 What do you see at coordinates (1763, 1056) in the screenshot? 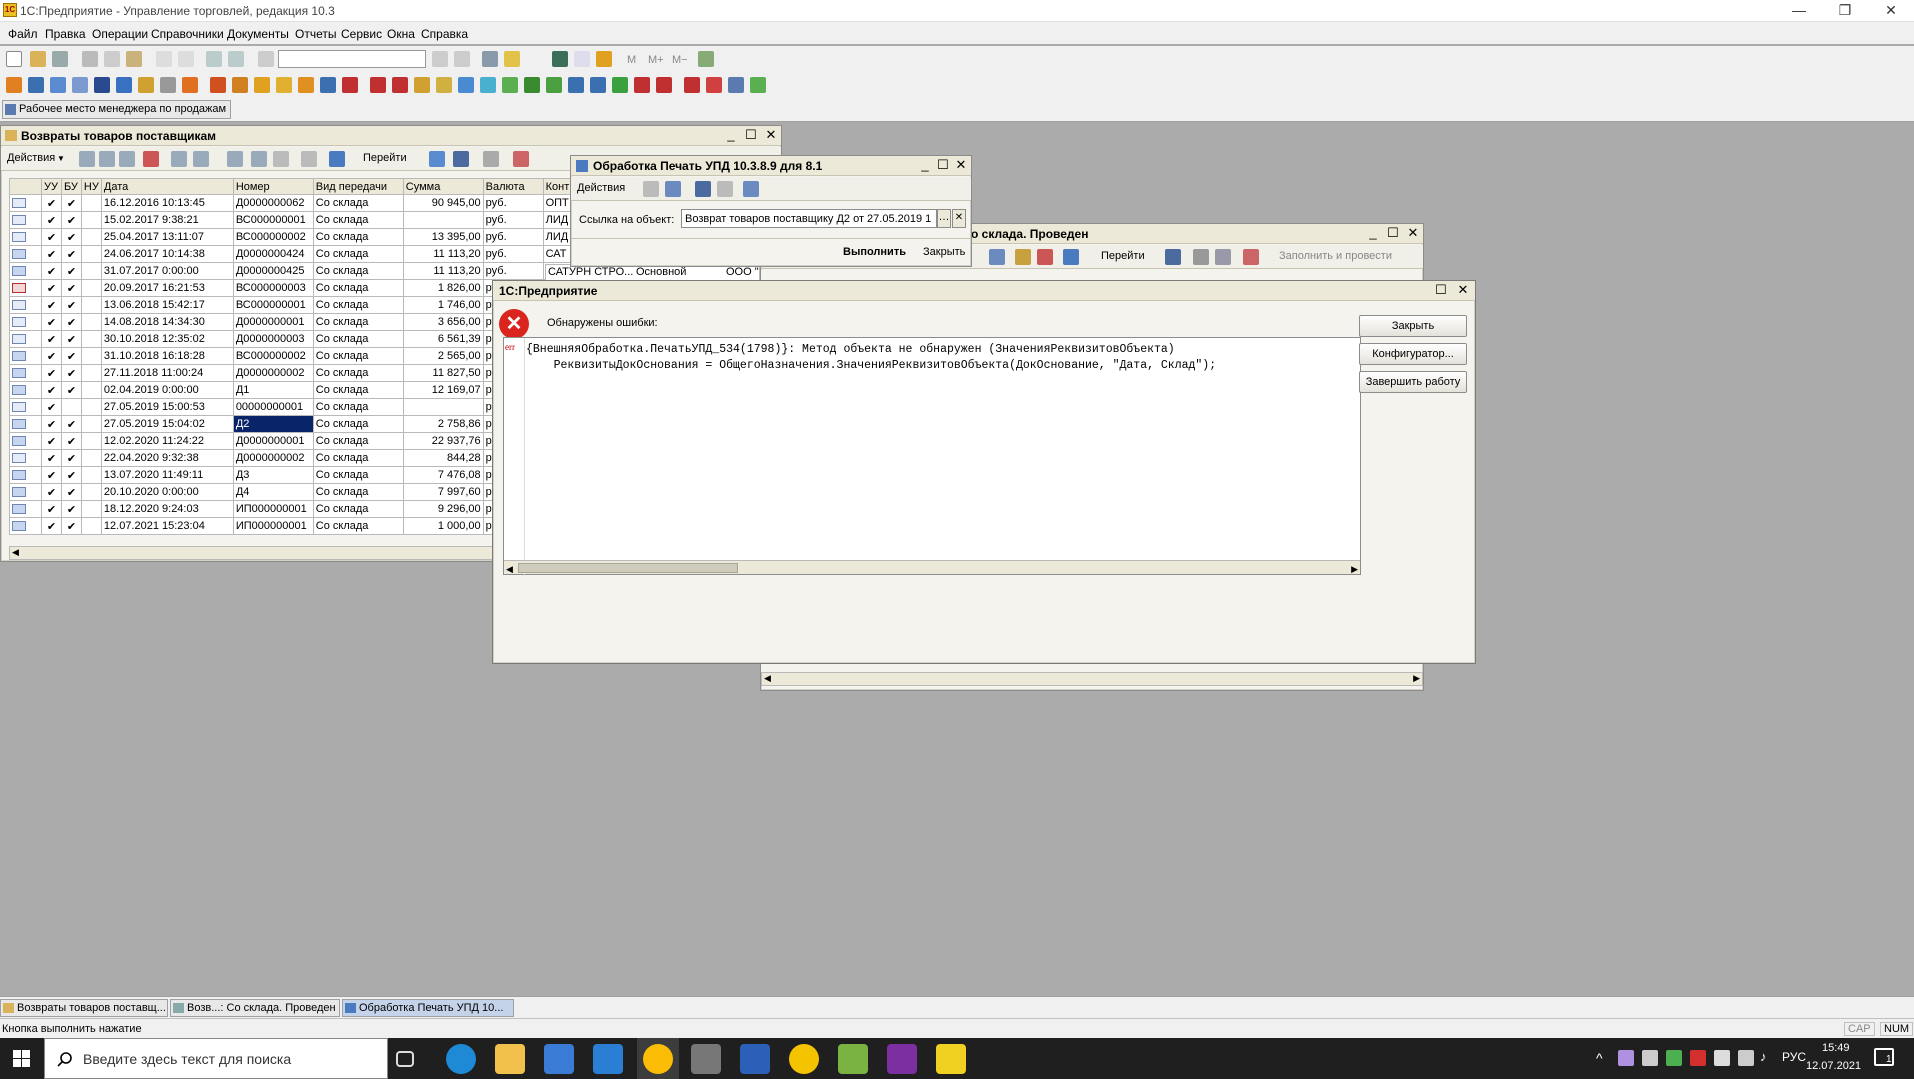
I see `volume-icon: ♪` at bounding box center [1763, 1056].